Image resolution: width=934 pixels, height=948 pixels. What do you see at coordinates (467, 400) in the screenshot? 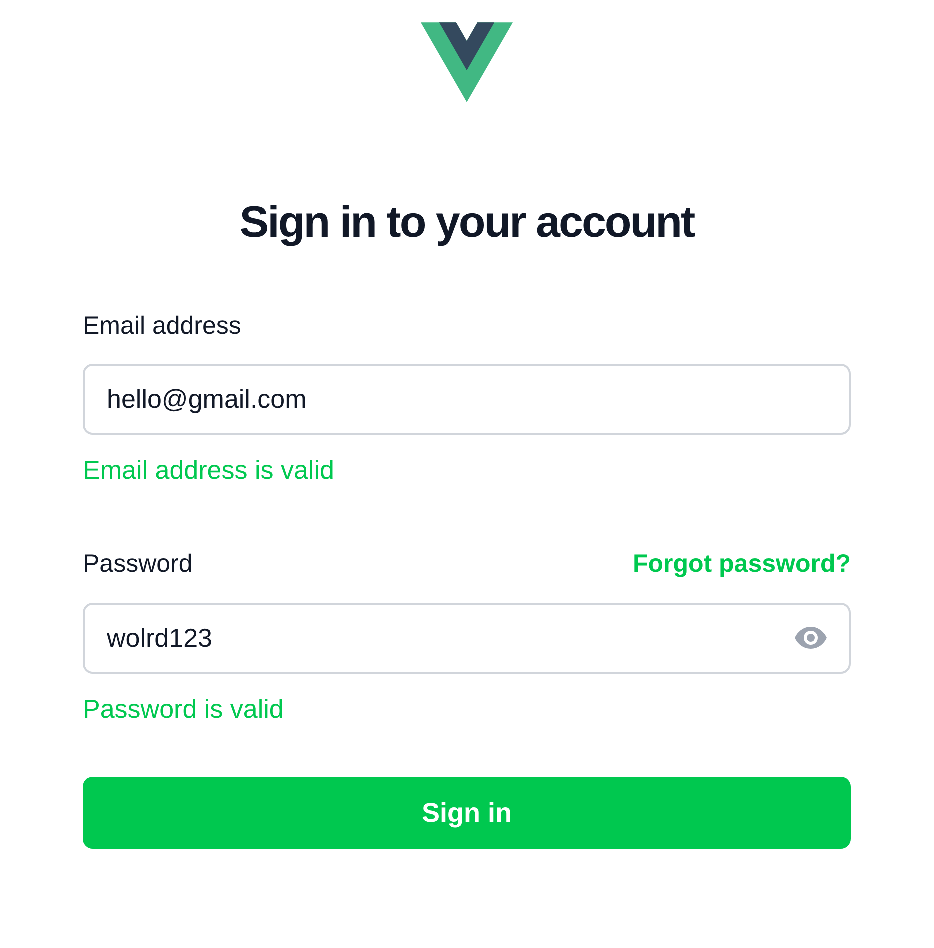
I see `email-field: hello@gmail.com` at bounding box center [467, 400].